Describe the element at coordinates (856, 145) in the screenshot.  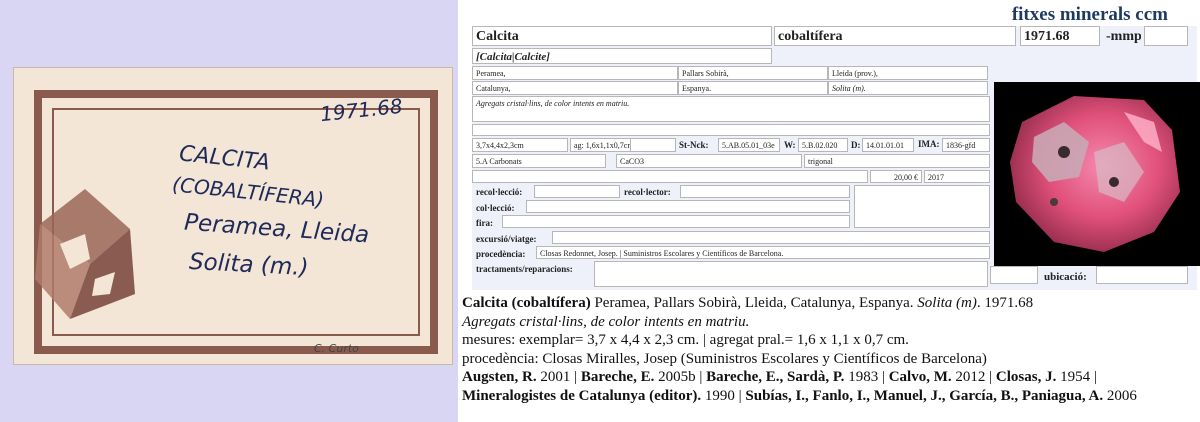
I see `d-label: D:` at that location.